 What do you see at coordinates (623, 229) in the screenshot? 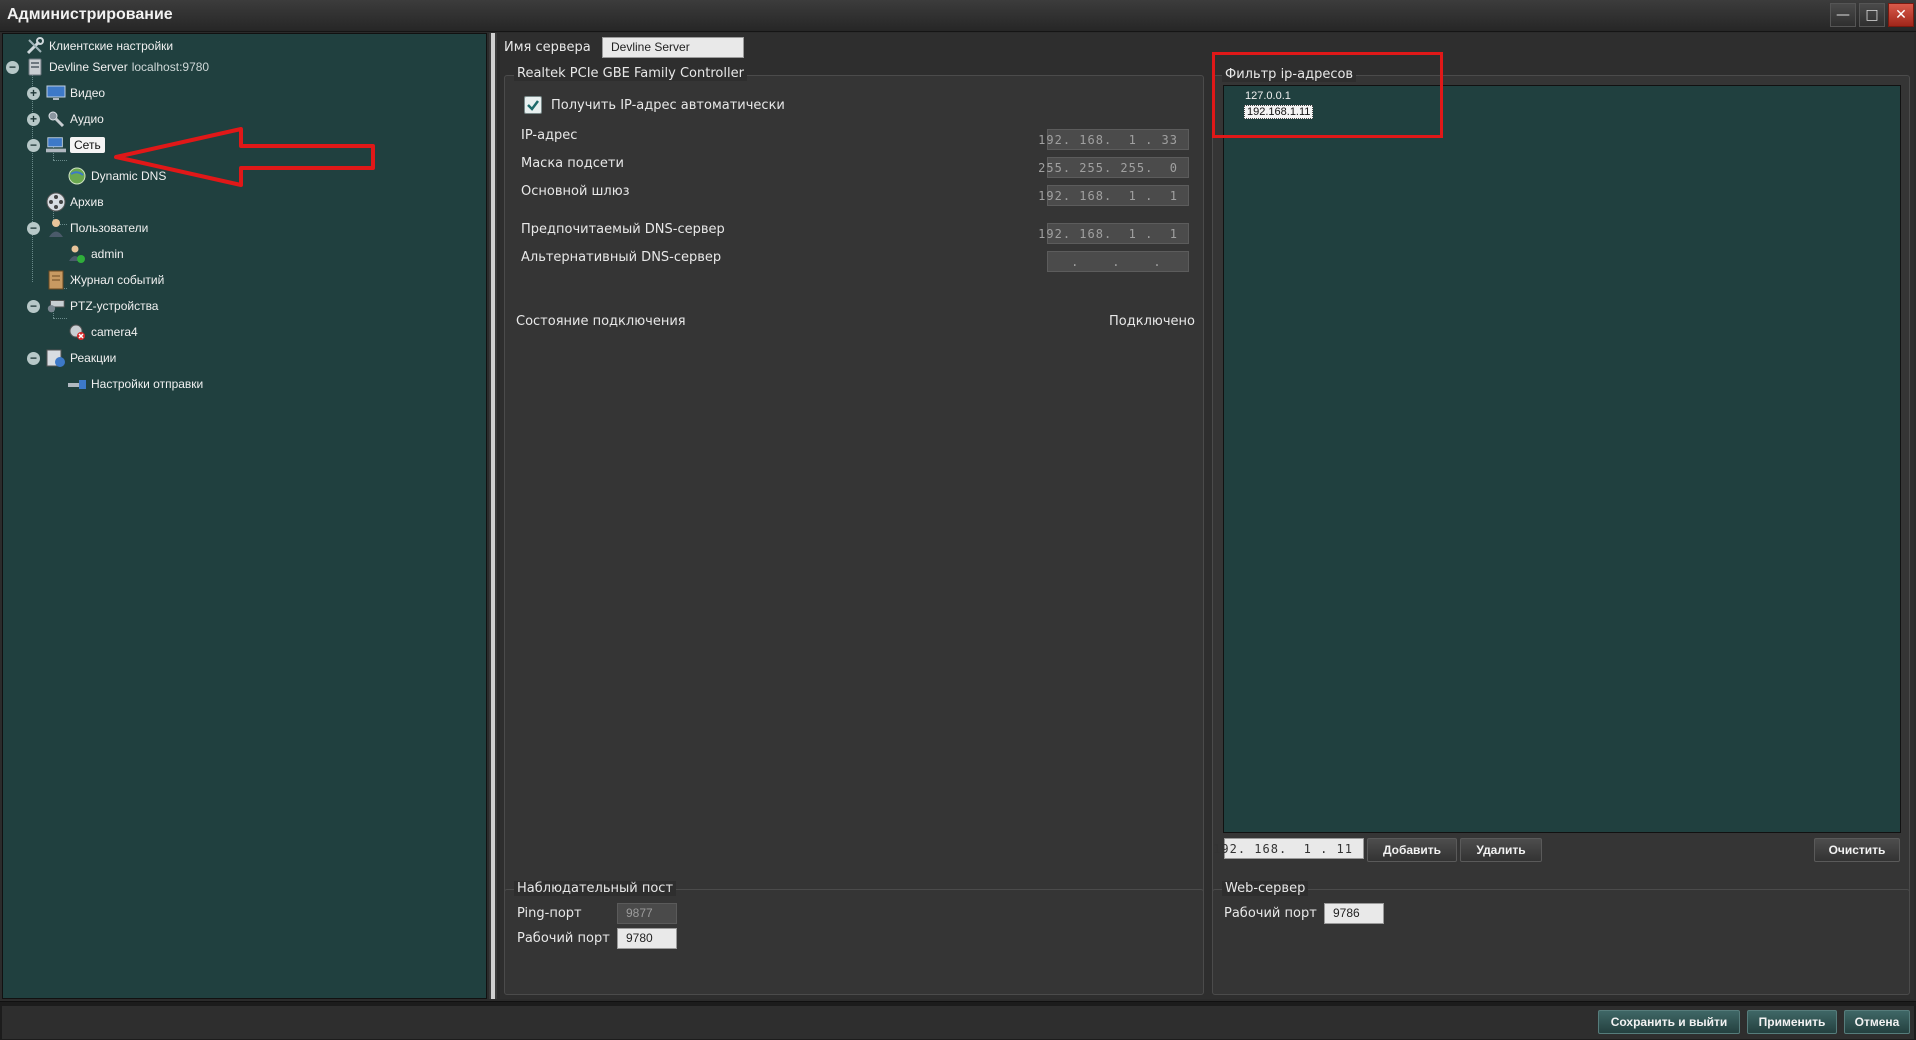
I see `preferred-dns-label: Предпочитаемый DNS-сервер` at bounding box center [623, 229].